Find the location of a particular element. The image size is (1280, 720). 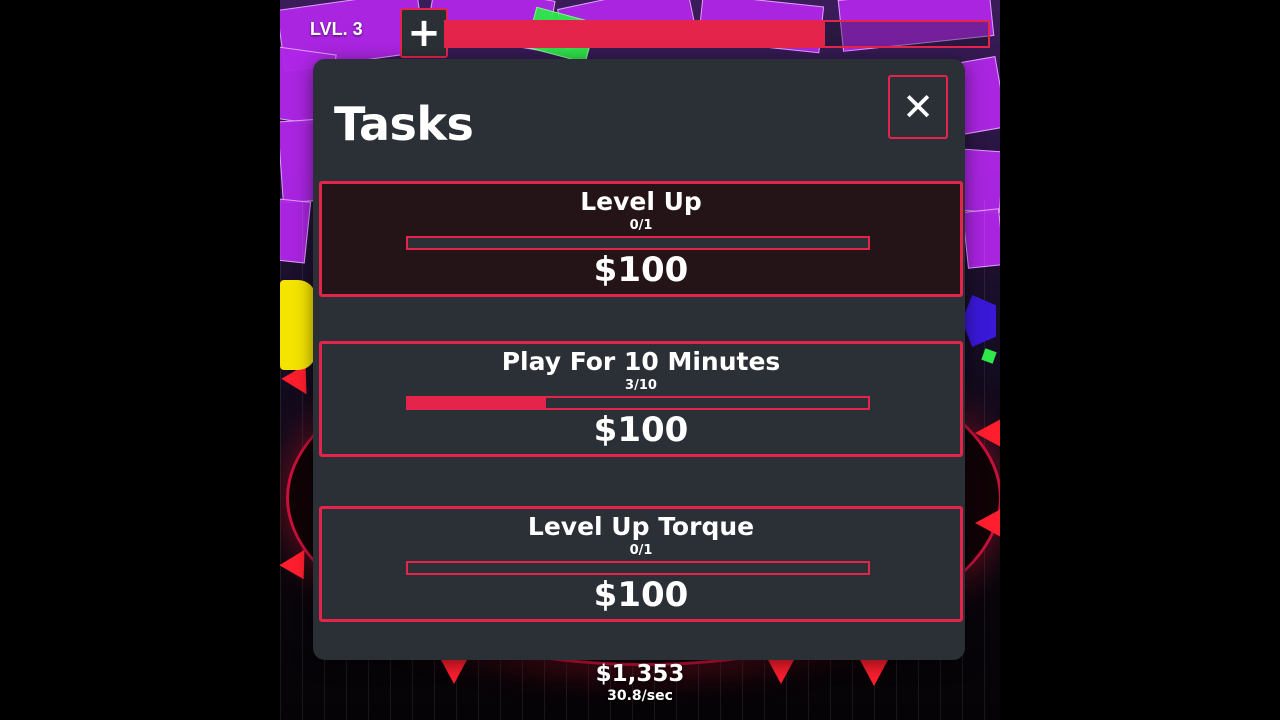

plus-icon: + is located at coordinates (424, 33).